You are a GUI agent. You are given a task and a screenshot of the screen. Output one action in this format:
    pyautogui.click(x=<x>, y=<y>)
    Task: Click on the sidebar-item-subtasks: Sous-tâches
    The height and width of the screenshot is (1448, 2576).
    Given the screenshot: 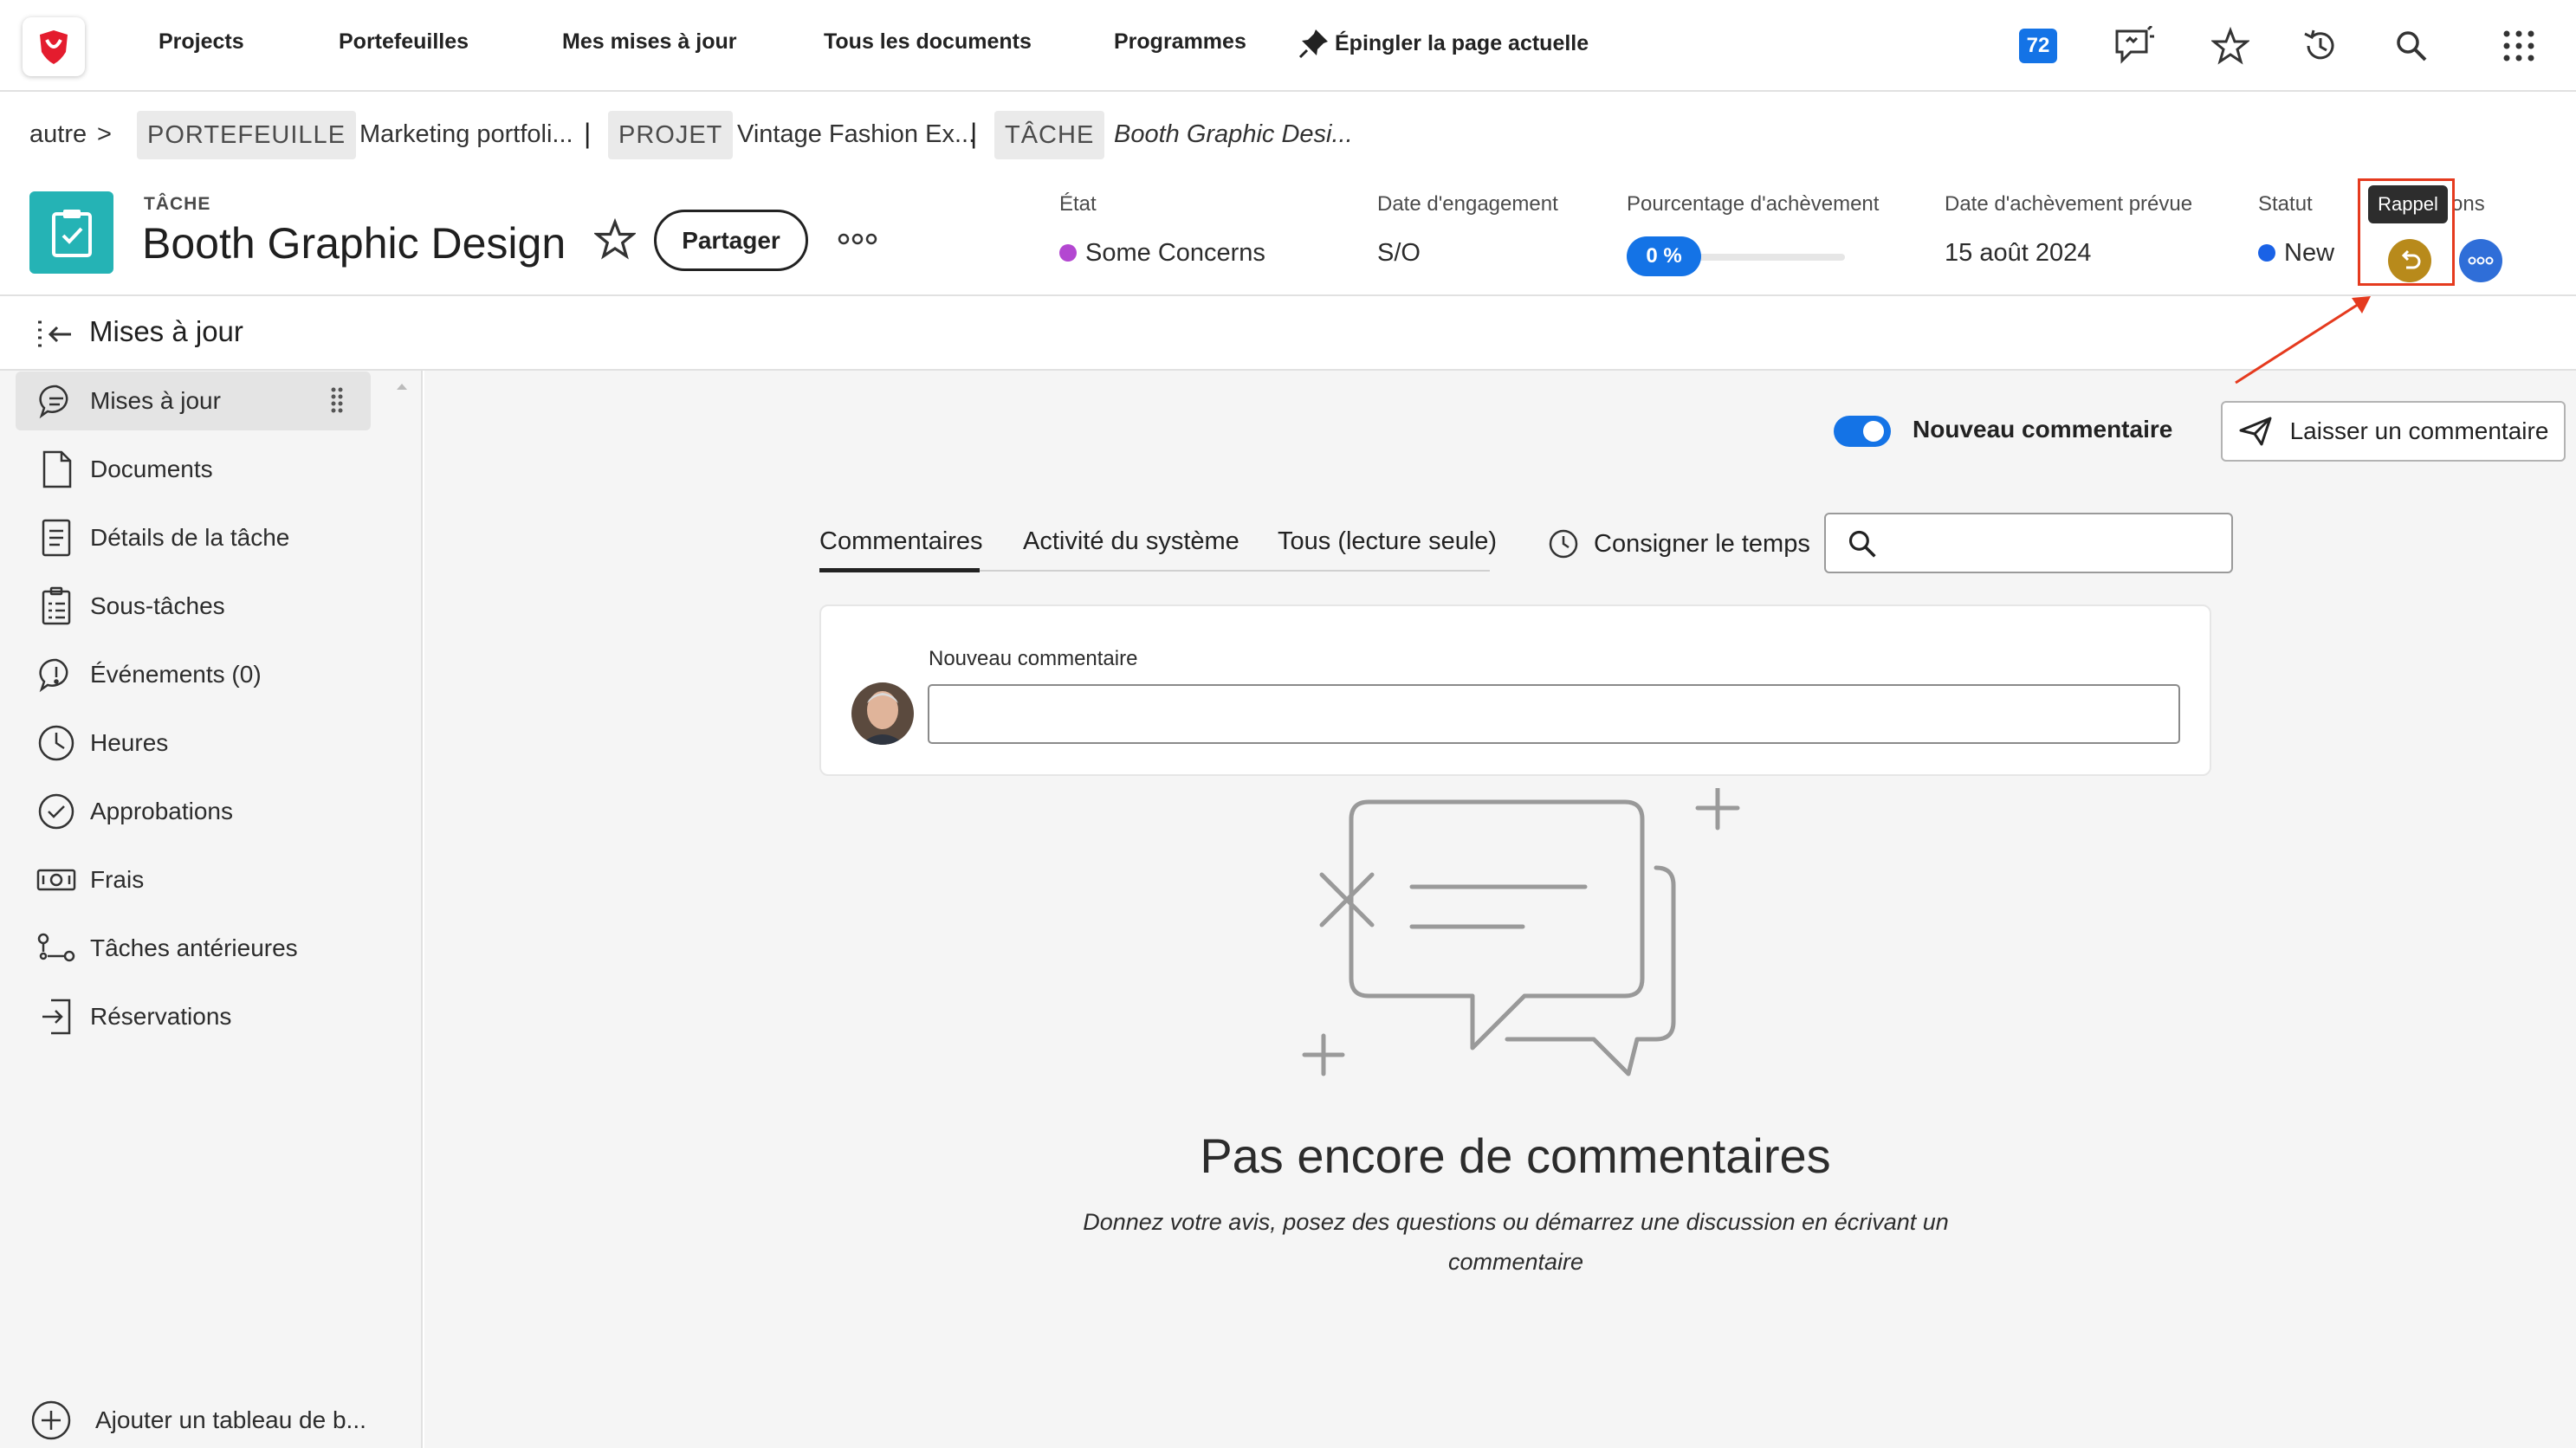 What is the action you would take?
    pyautogui.click(x=130, y=606)
    